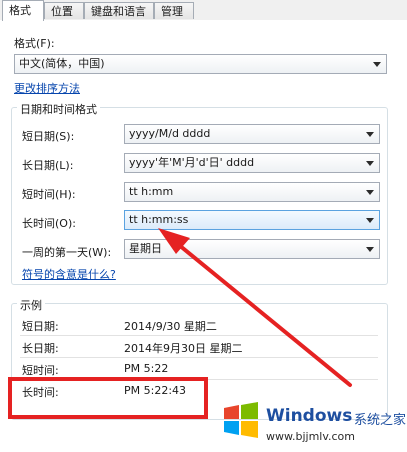  What do you see at coordinates (49, 194) in the screenshot?
I see `short-time-label: 短时间(H):` at bounding box center [49, 194].